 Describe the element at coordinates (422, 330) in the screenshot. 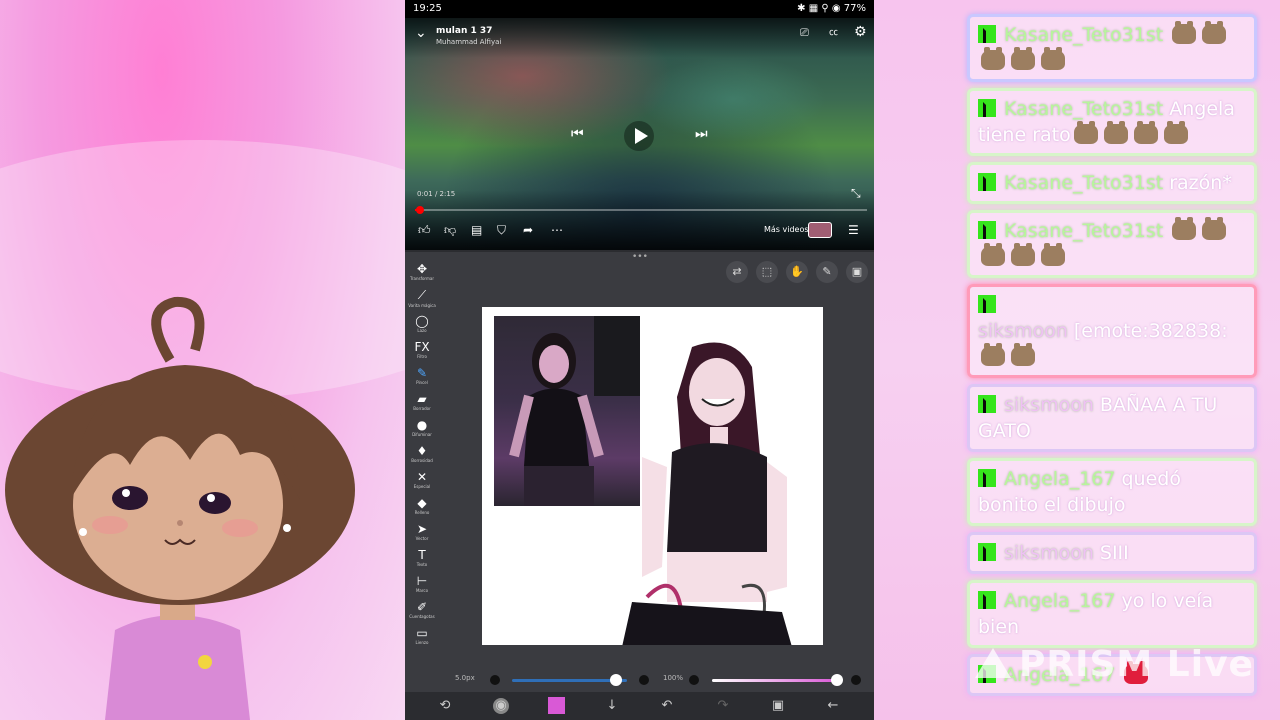

I see `tool-label: Lazo` at that location.